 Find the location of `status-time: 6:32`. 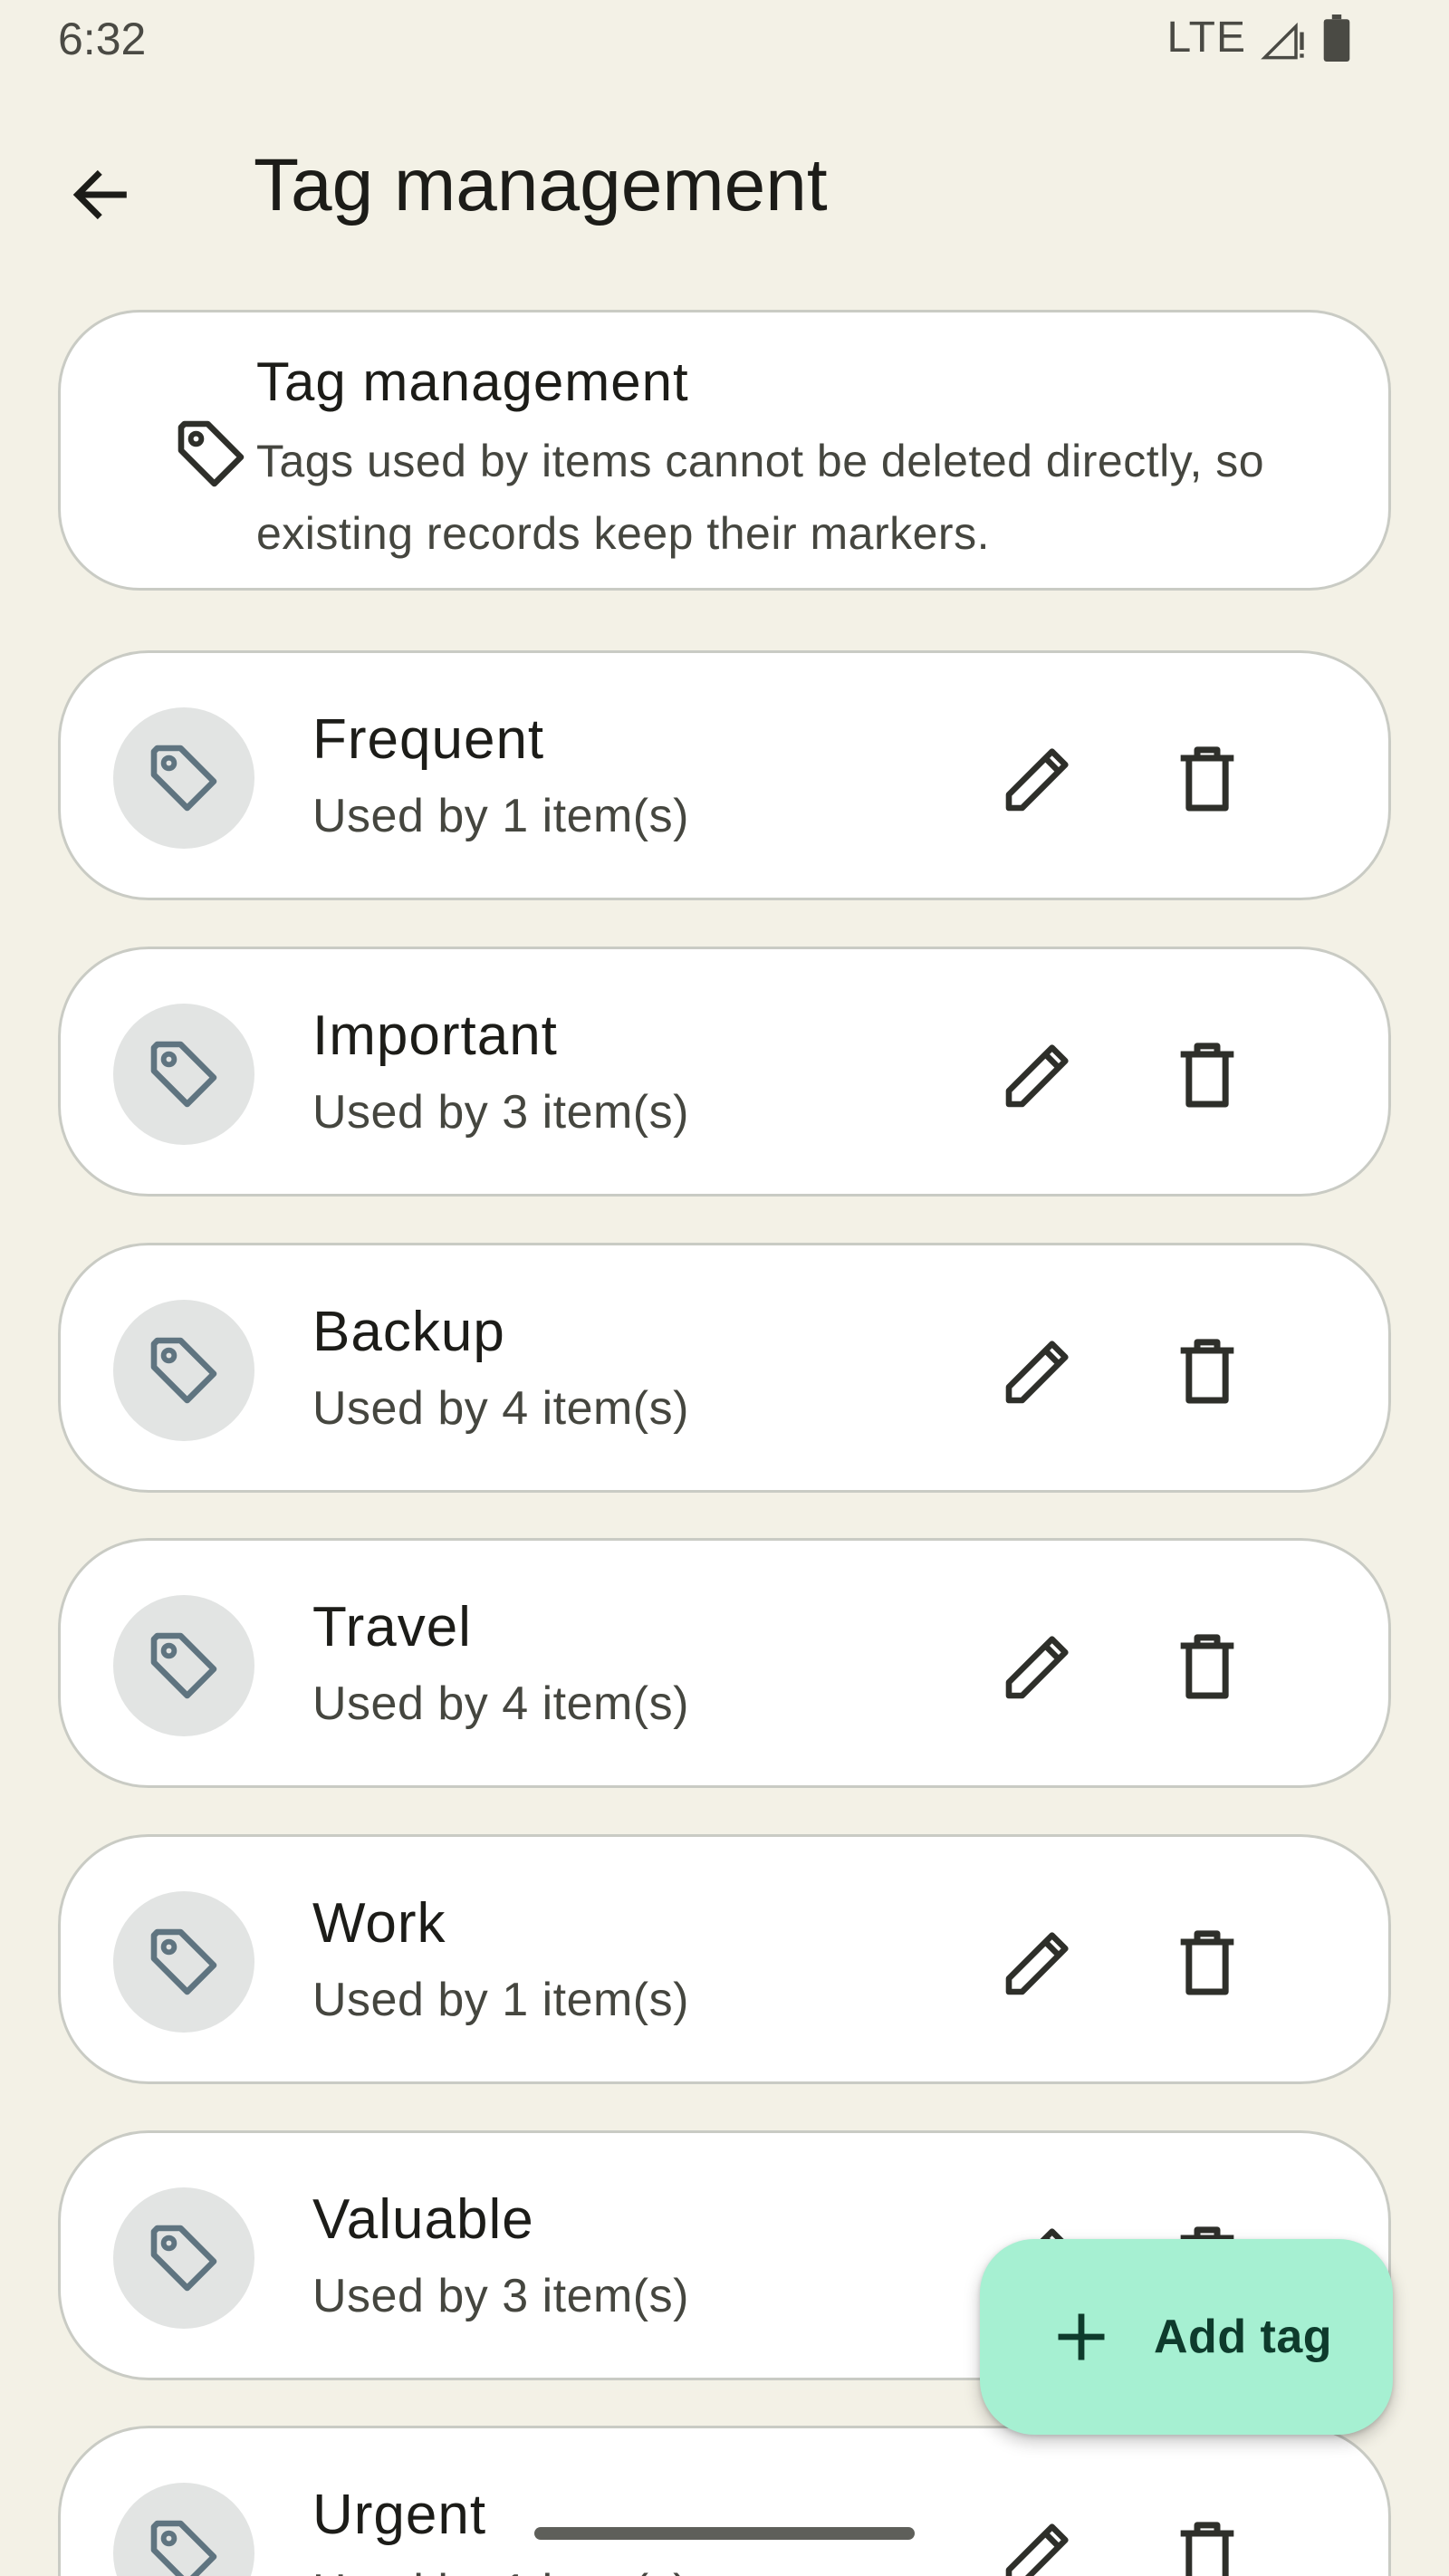

status-time: 6:32 is located at coordinates (102, 39).